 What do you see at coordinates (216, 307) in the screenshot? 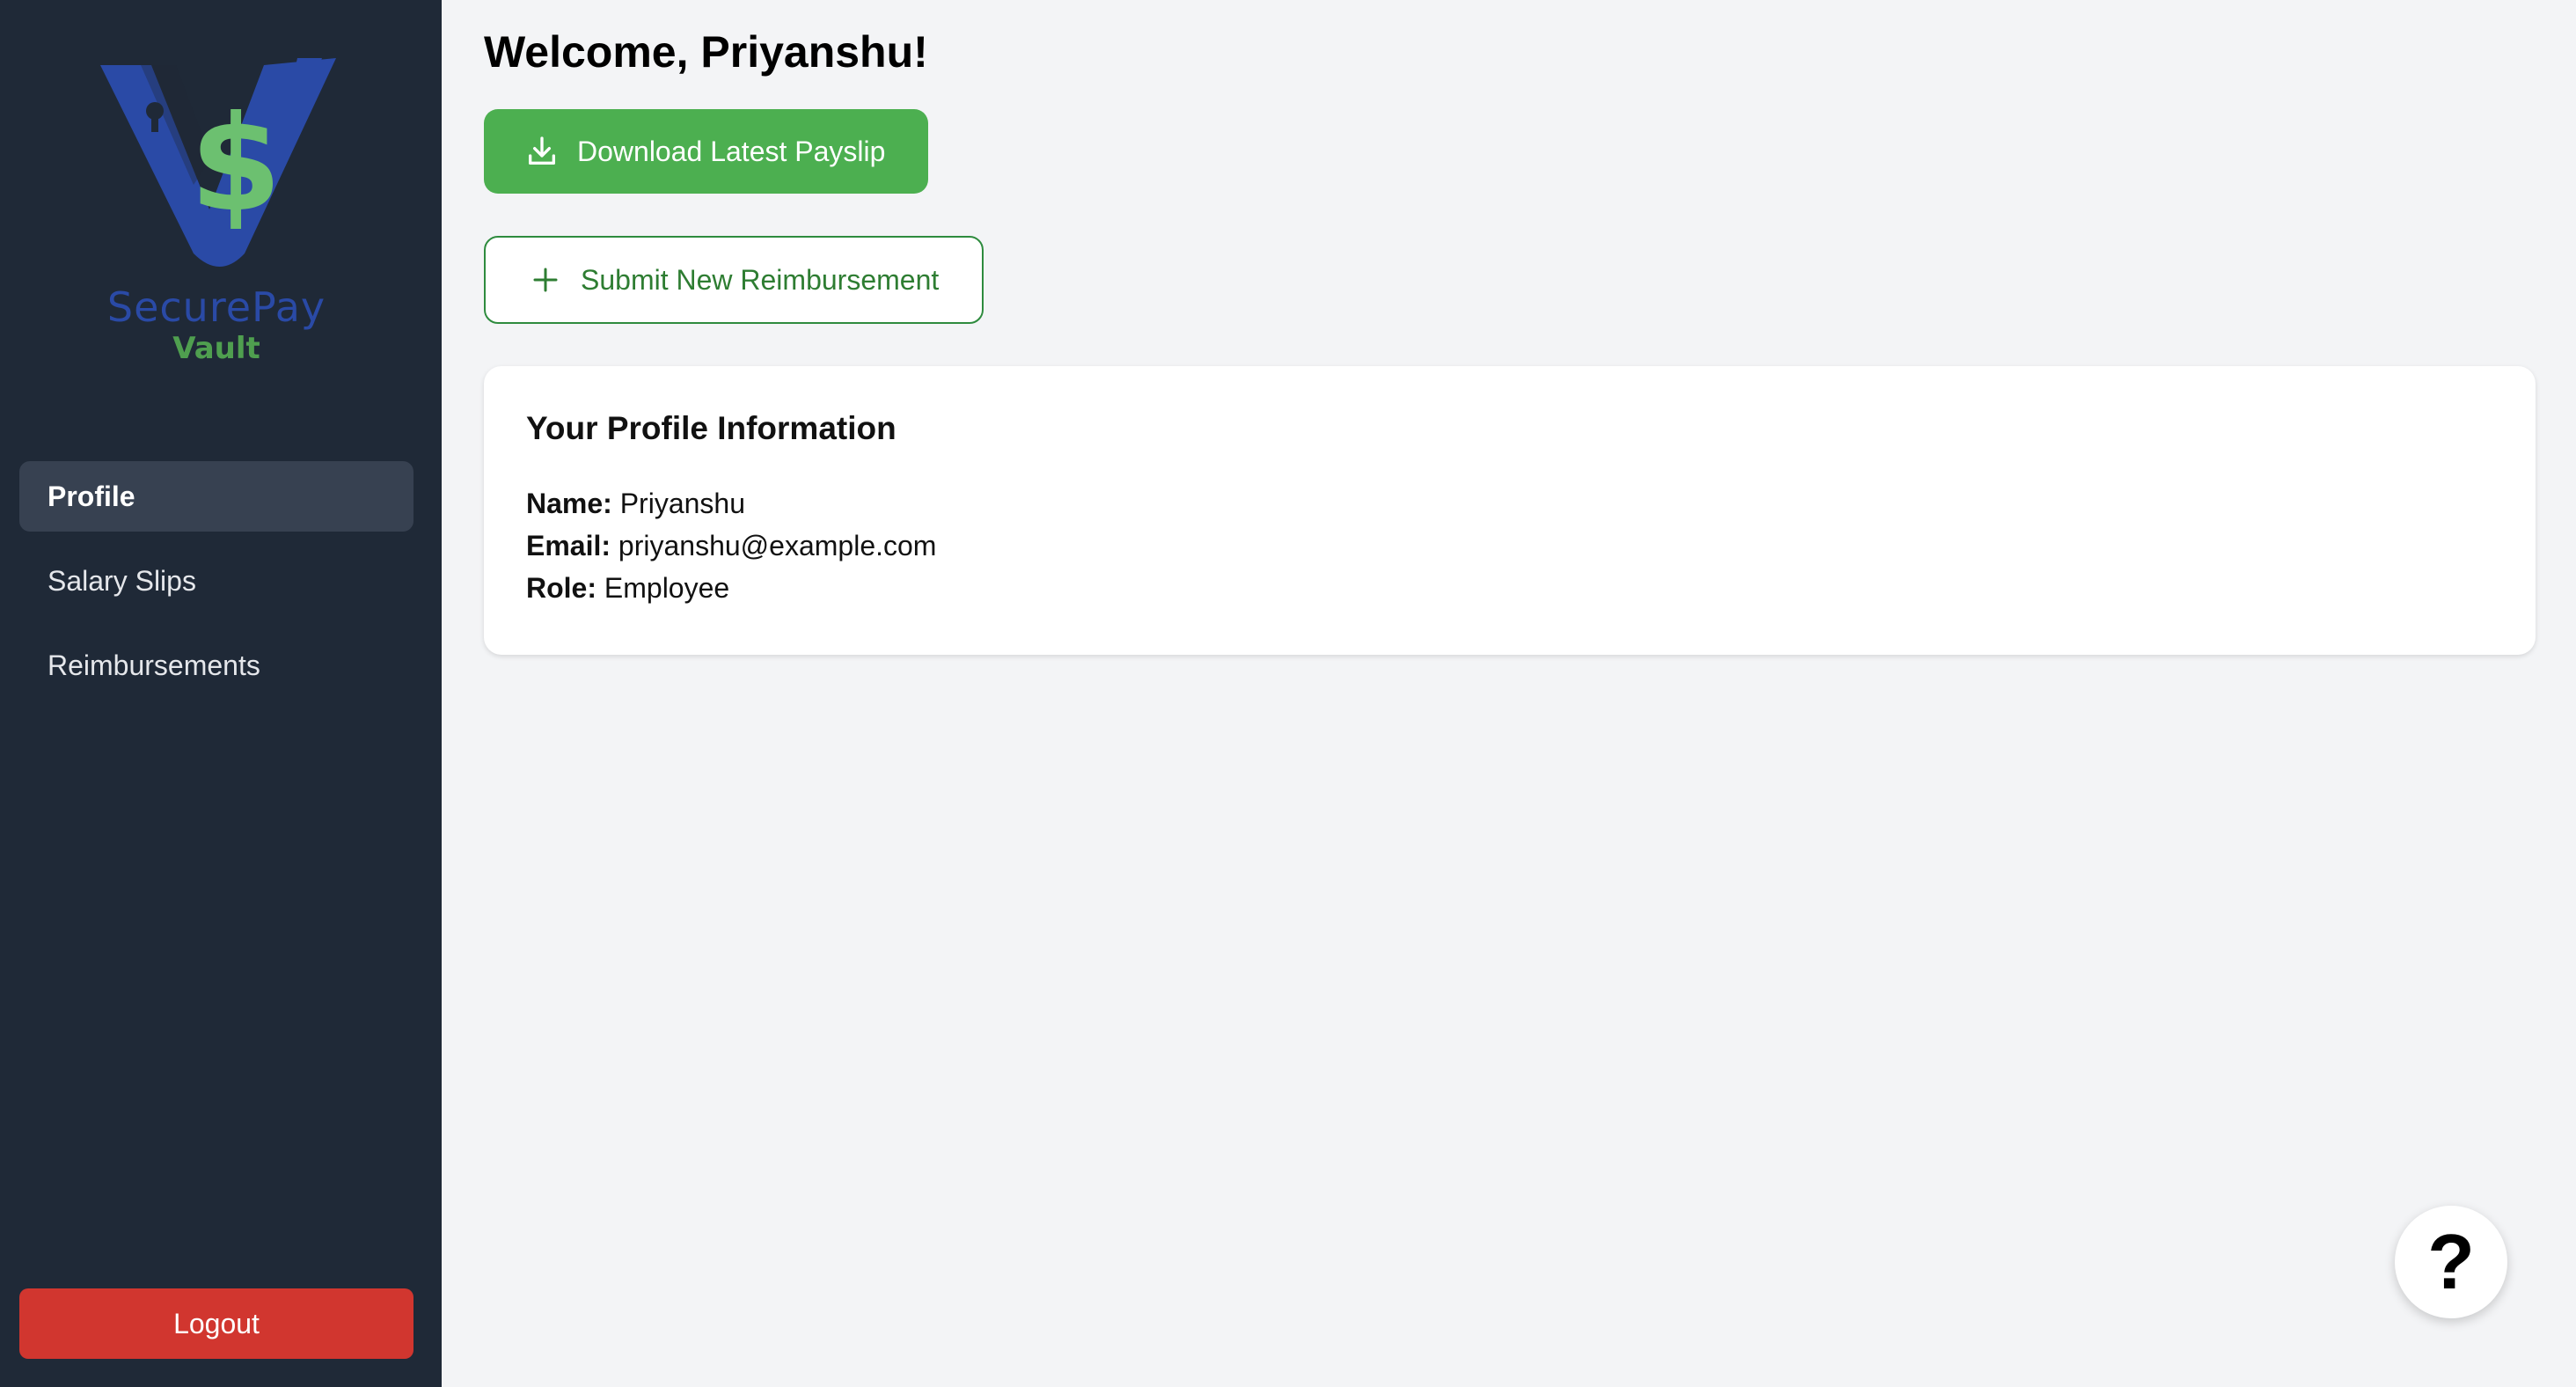
I see `logo-title: SecurePay` at bounding box center [216, 307].